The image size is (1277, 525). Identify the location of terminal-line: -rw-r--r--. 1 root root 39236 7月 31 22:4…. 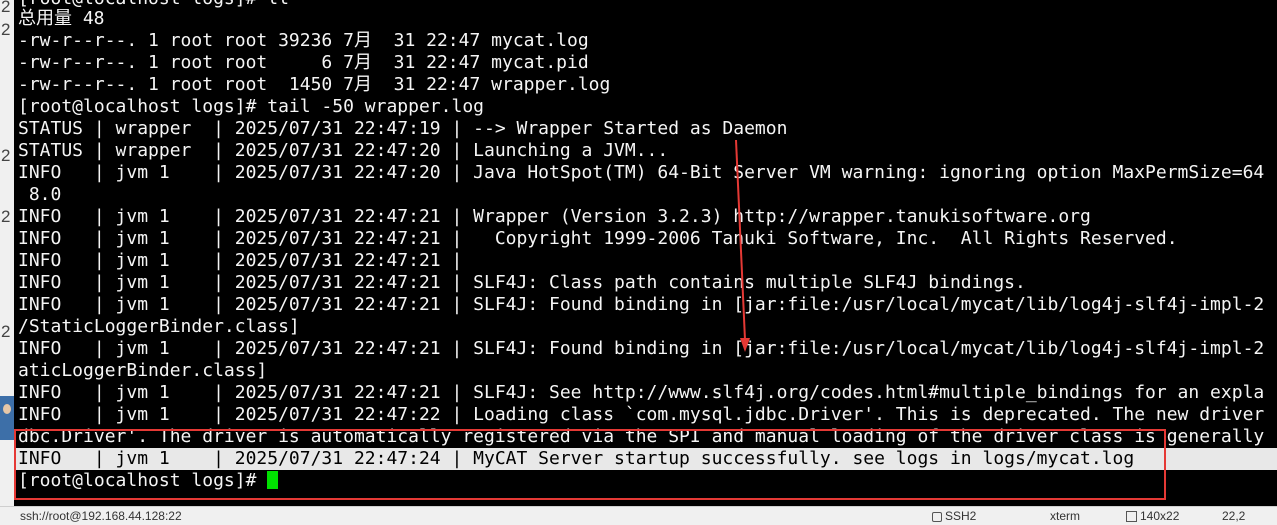
(303, 40).